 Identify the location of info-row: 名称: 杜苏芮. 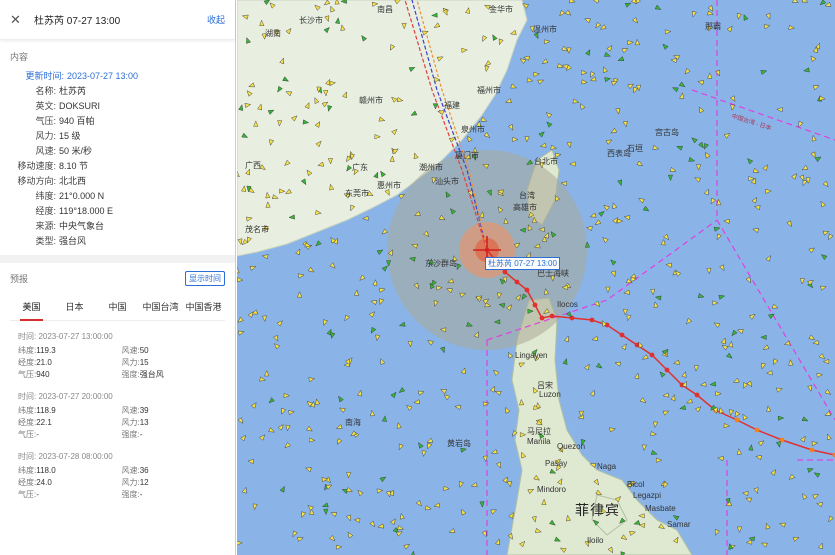
(117, 91).